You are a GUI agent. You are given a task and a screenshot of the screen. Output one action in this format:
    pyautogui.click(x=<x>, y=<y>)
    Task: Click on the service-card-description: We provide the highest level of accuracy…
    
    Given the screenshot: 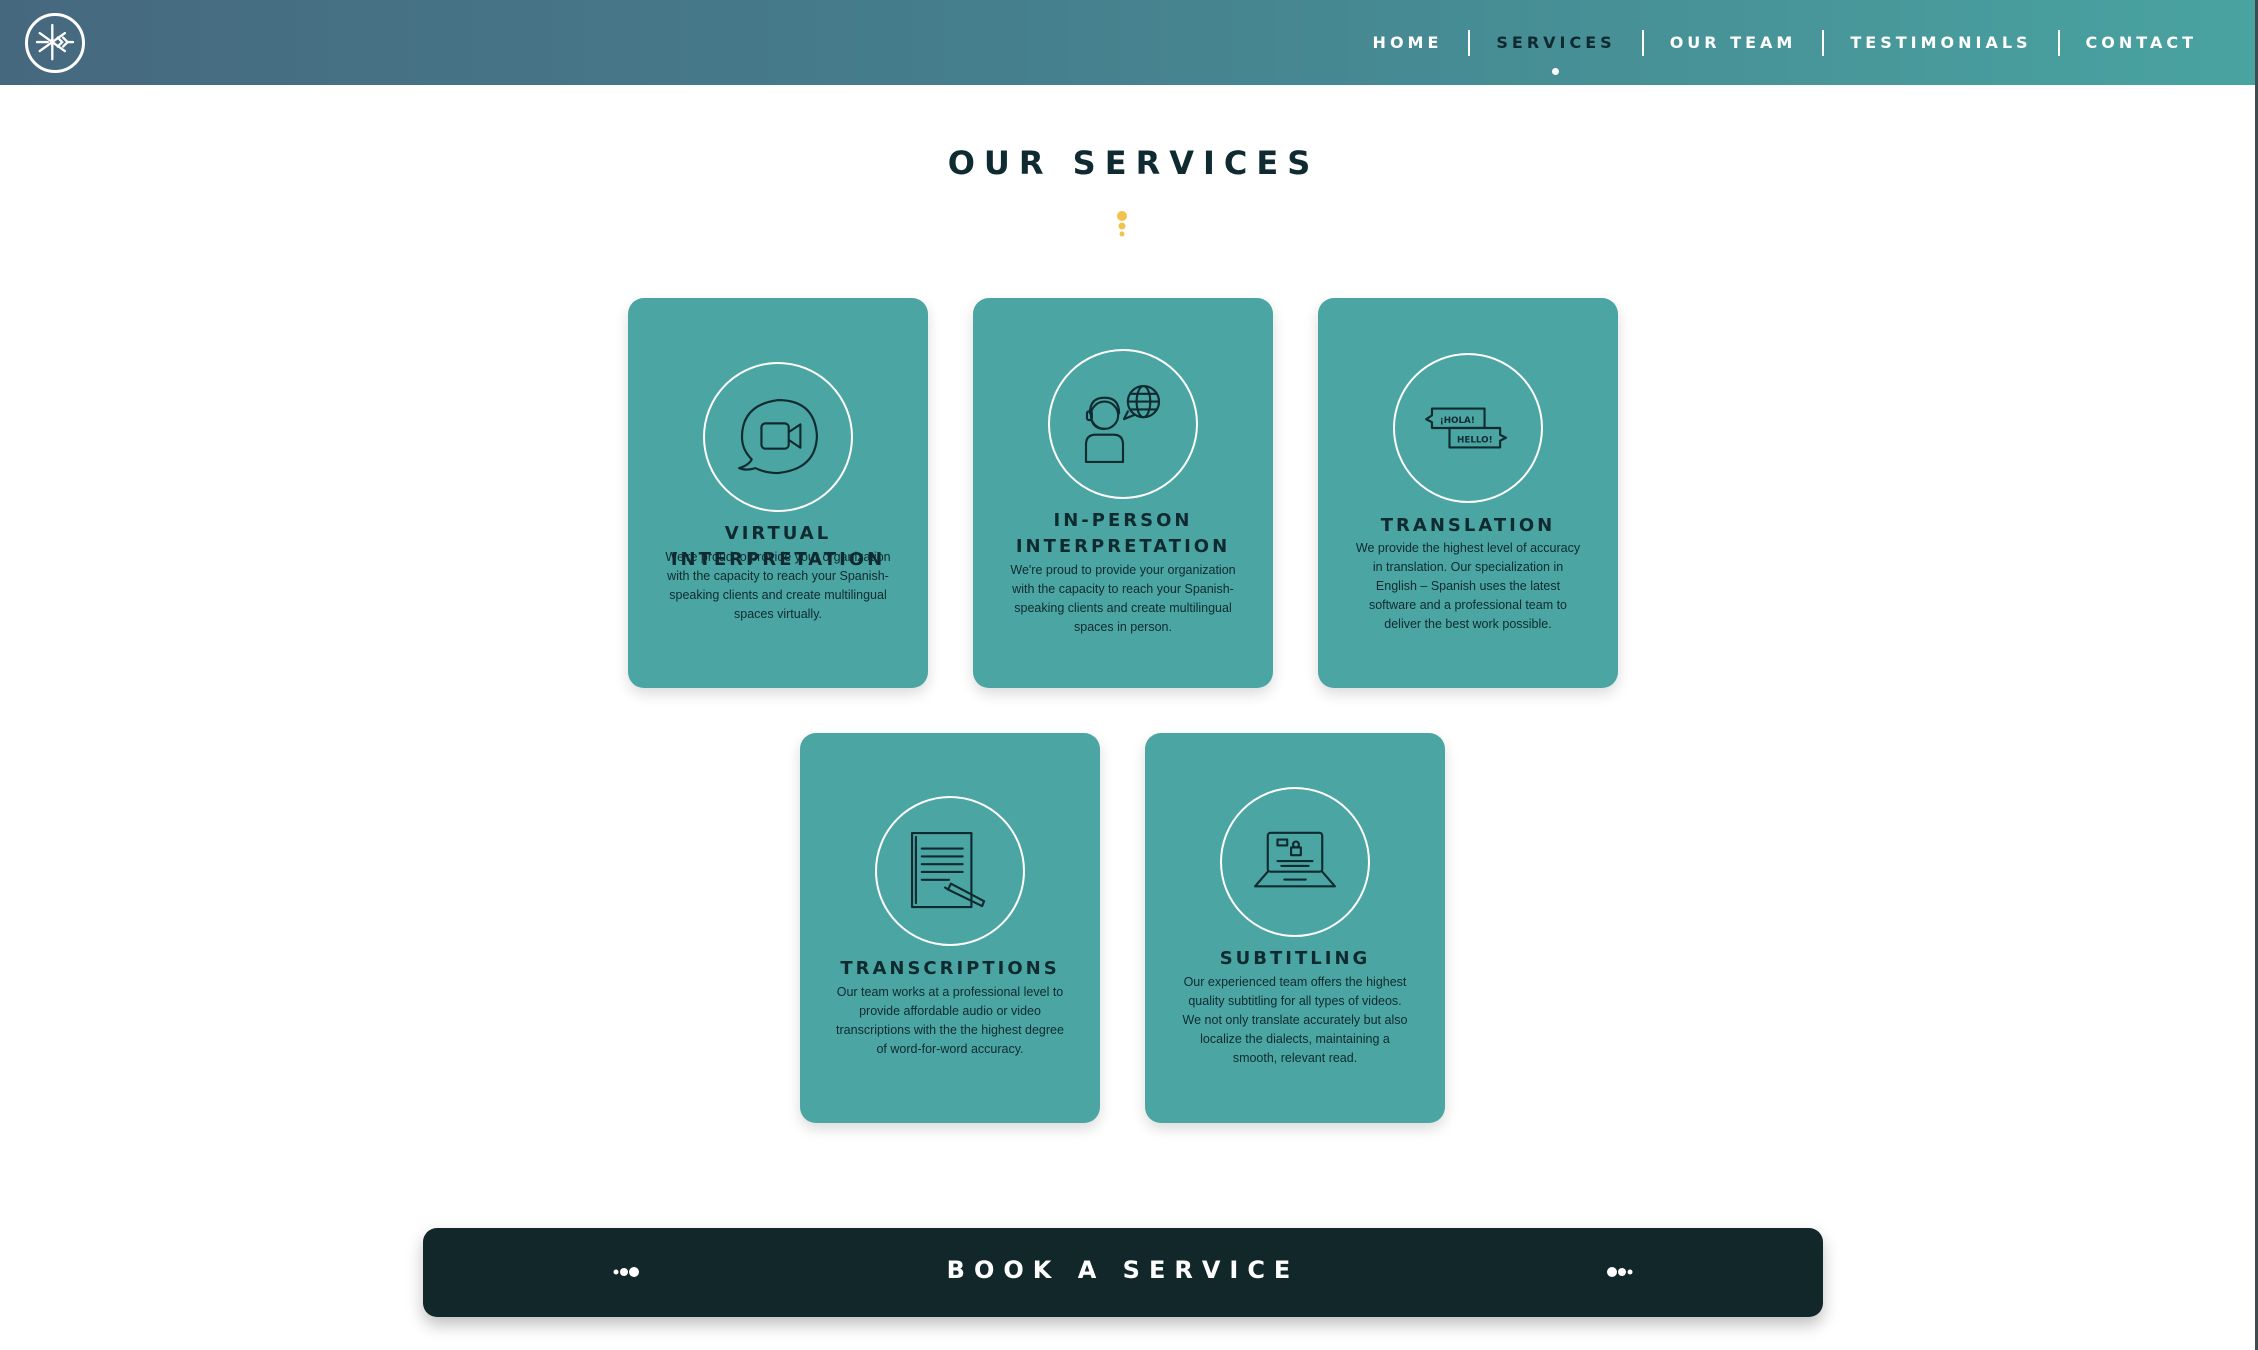 What is the action you would take?
    pyautogui.click(x=1468, y=586)
    